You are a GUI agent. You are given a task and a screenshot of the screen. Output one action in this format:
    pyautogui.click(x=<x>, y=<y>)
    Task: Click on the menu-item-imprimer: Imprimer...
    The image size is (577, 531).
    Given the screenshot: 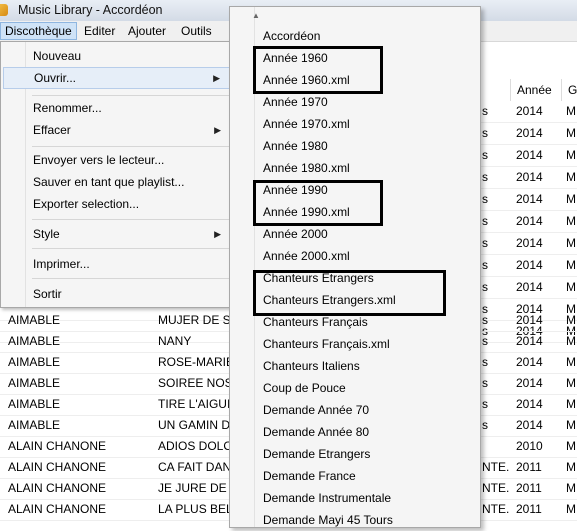 What is the action you would take?
    pyautogui.click(x=118, y=264)
    